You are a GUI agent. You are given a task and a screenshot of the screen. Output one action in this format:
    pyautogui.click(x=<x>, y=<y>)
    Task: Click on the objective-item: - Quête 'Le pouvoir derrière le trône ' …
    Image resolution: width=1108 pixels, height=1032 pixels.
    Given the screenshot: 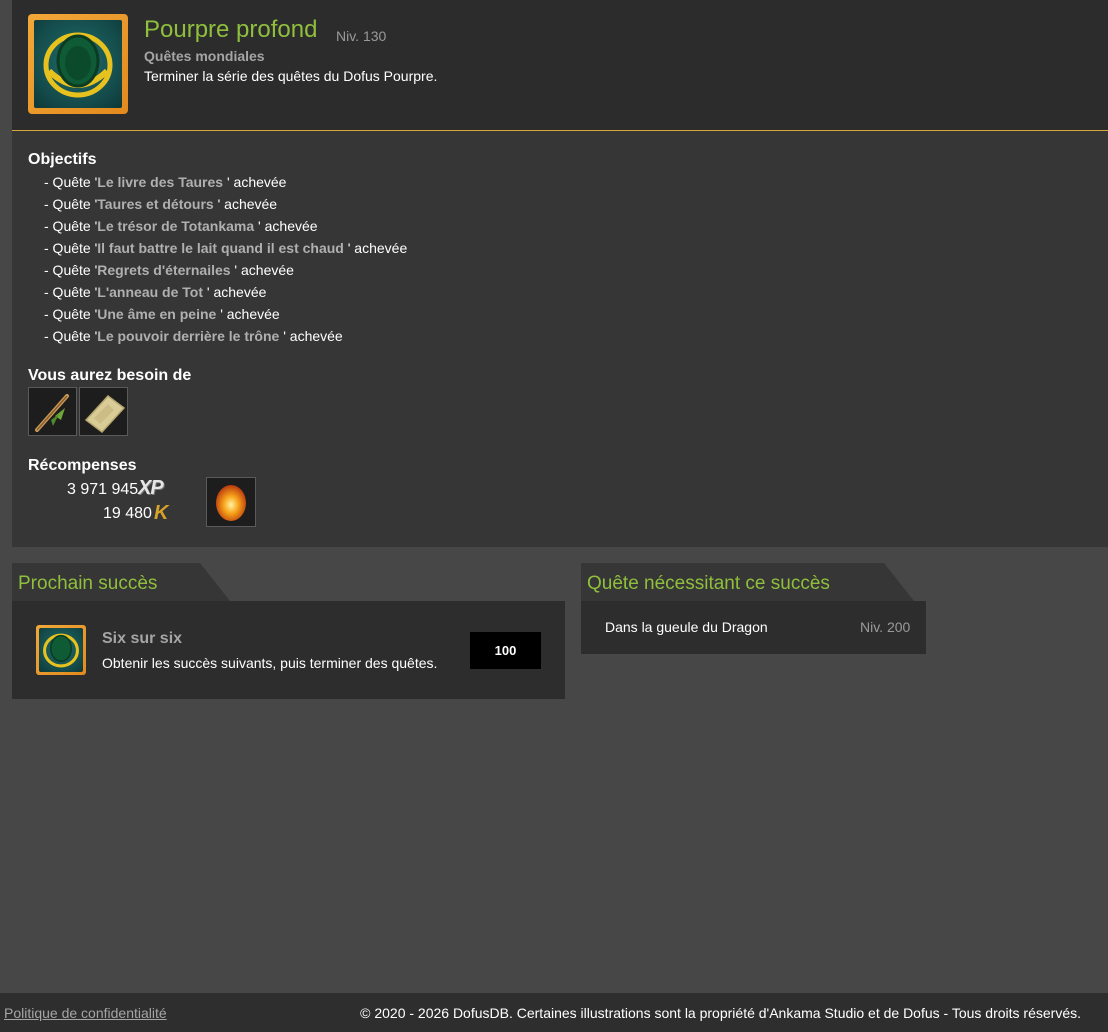 What is the action you would take?
    pyautogui.click(x=193, y=336)
    